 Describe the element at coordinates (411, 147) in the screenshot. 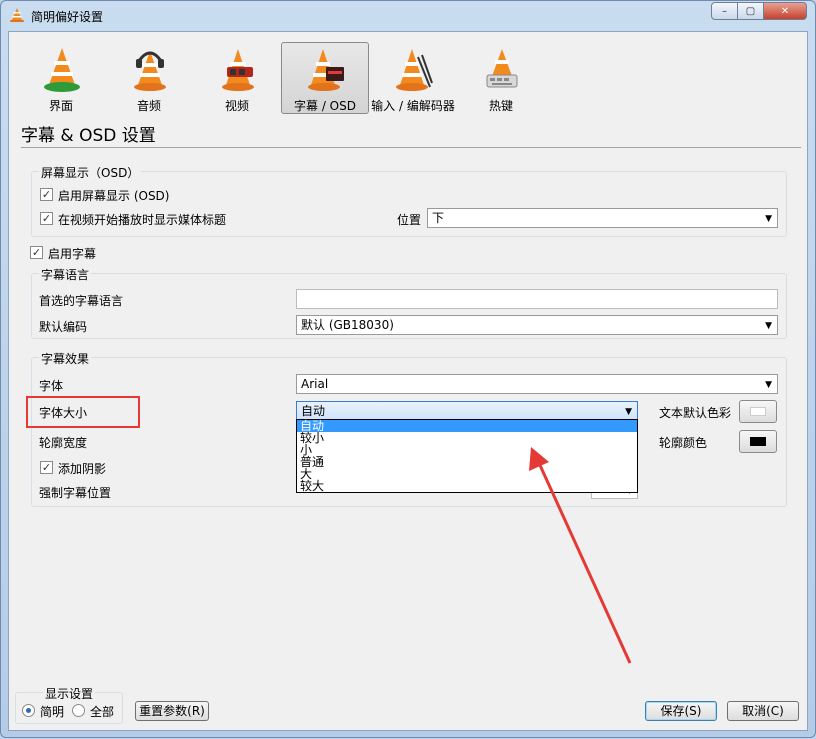

I see `title-divider` at that location.